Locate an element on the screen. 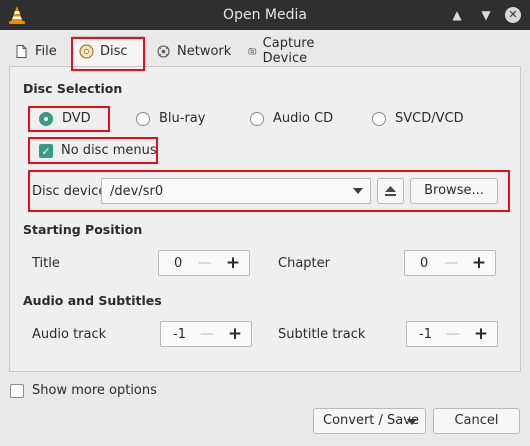 The image size is (530, 446). radio-svcd-vcd: SVCD/VCD is located at coordinates (418, 118).